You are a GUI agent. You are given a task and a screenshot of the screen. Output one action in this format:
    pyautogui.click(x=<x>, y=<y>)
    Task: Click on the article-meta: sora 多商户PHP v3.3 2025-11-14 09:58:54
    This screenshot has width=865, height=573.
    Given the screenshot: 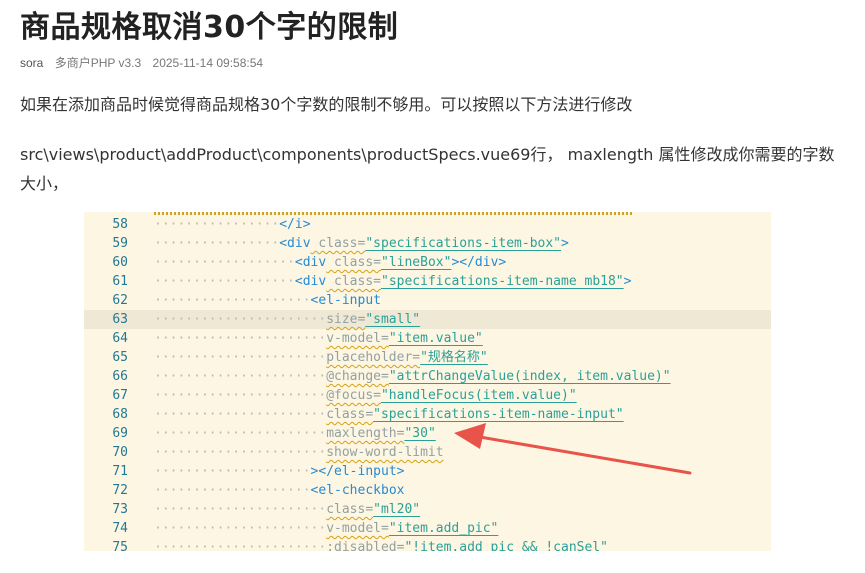 What is the action you would take?
    pyautogui.click(x=145, y=62)
    